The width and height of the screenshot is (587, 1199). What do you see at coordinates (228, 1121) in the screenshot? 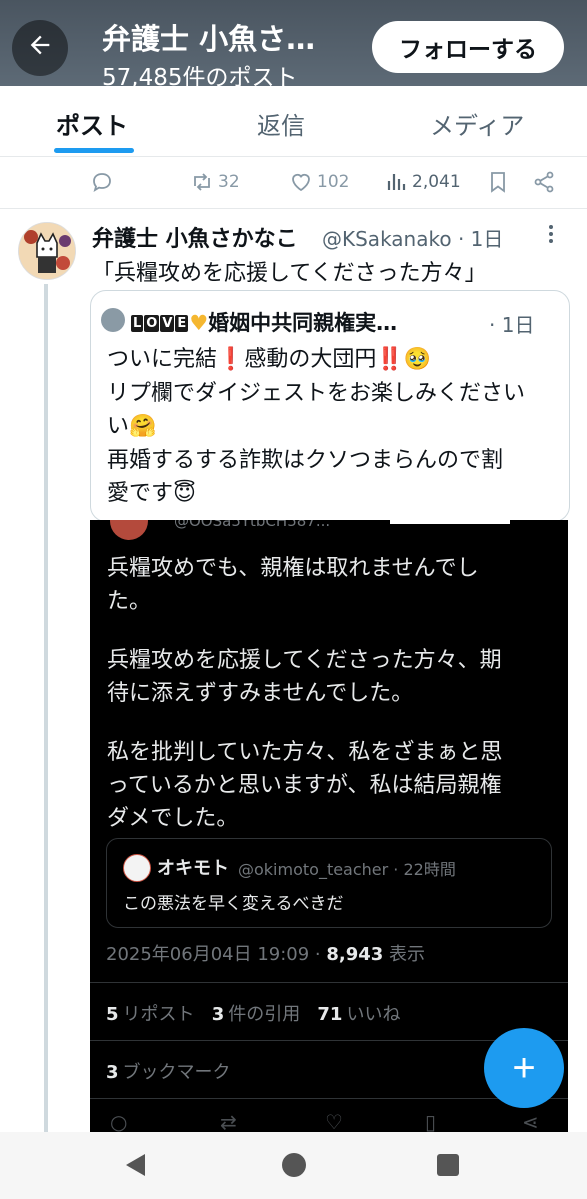
I see `repost-icon: ⇄` at bounding box center [228, 1121].